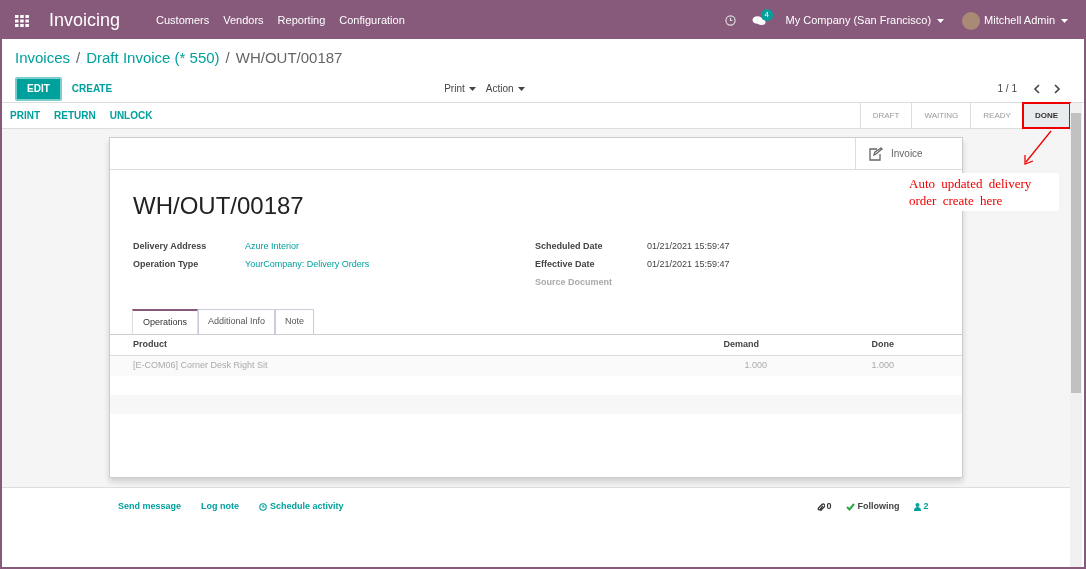 This screenshot has width=1086, height=569. I want to click on person-icon, so click(917, 507).